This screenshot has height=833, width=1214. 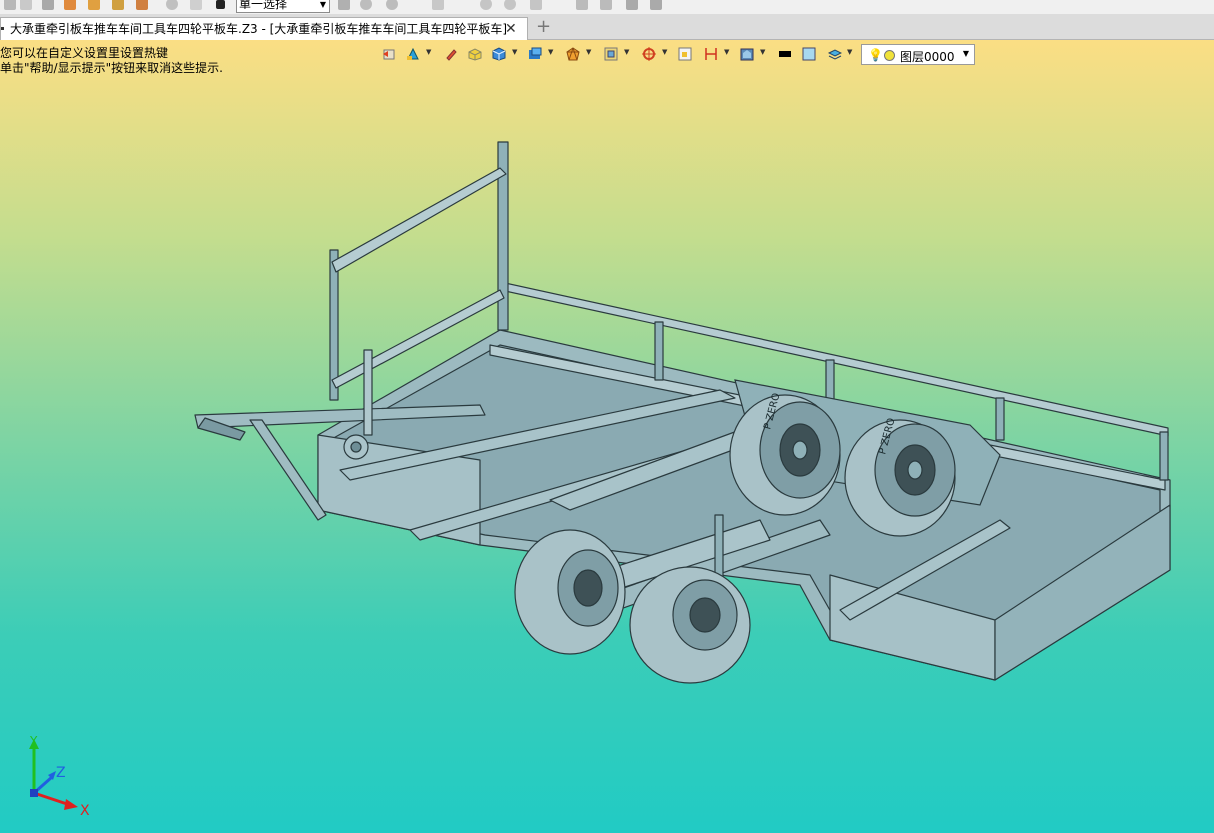 What do you see at coordinates (94, 5) in the screenshot?
I see `import-icon` at bounding box center [94, 5].